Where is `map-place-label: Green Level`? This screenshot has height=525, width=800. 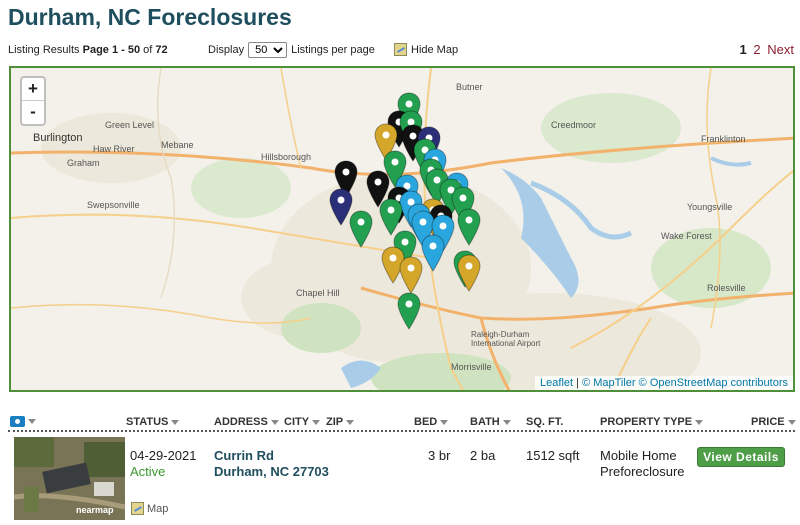 map-place-label: Green Level is located at coordinates (130, 125).